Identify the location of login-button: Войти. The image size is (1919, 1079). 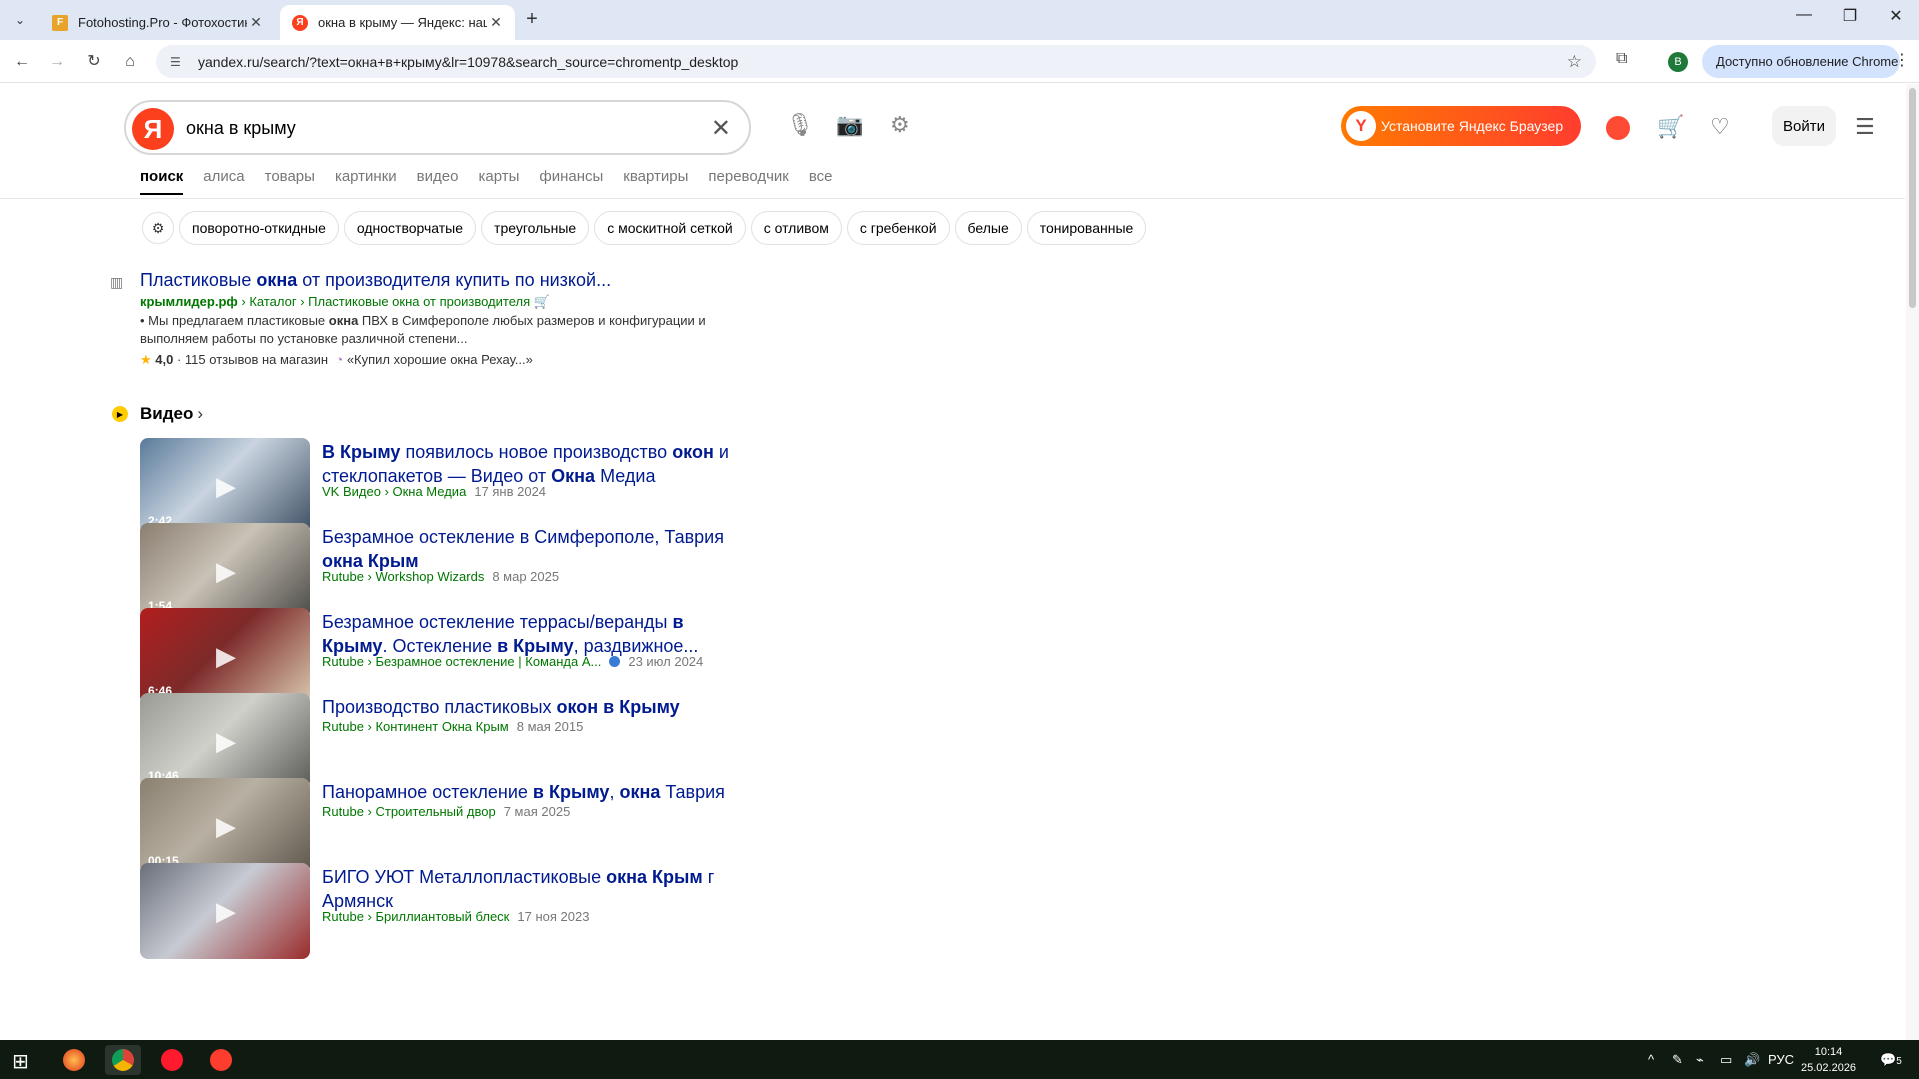
(1804, 126).